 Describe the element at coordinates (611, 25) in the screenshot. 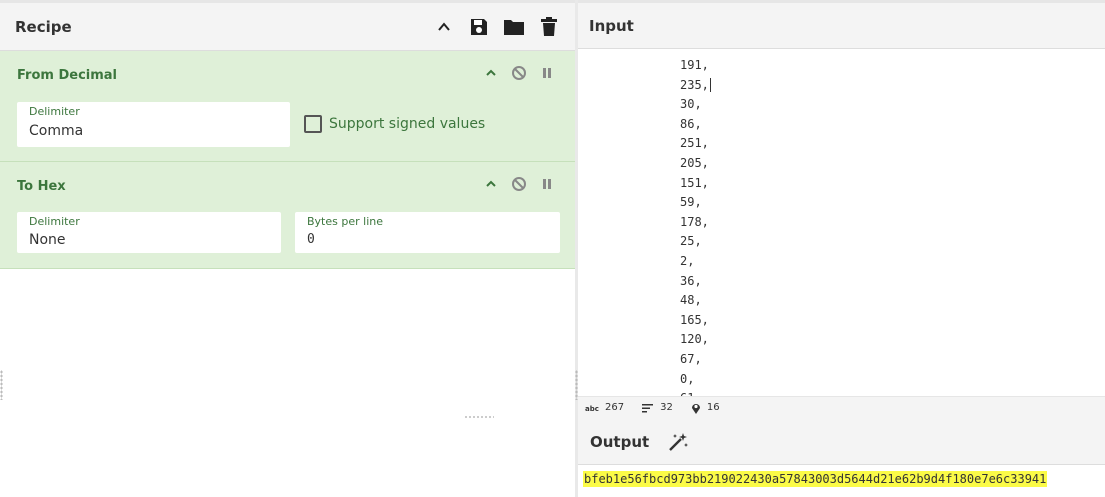

I see `input-title: Input` at that location.